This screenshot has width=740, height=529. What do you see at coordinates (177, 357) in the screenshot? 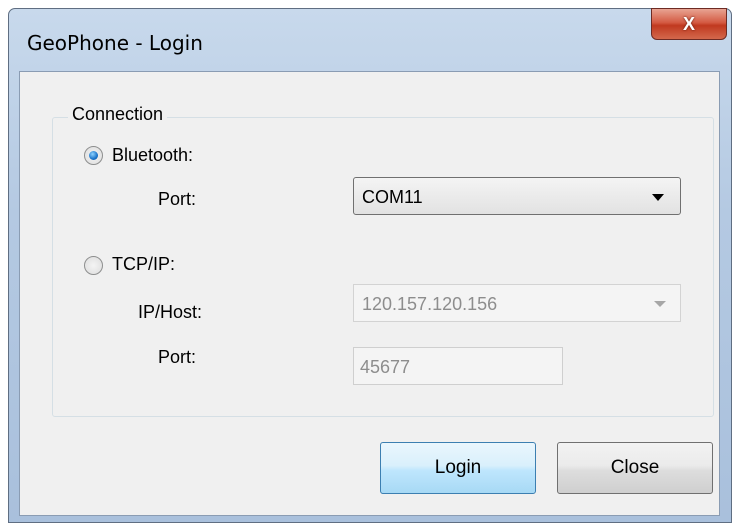
I see `tcpip-port-label: Port:` at bounding box center [177, 357].